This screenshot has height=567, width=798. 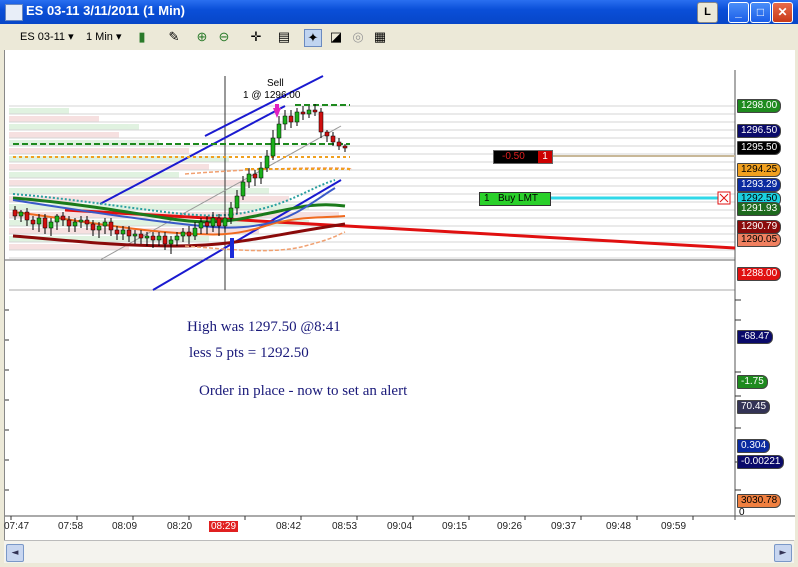 I want to click on zoom-out-icon: ⊖, so click(x=224, y=37).